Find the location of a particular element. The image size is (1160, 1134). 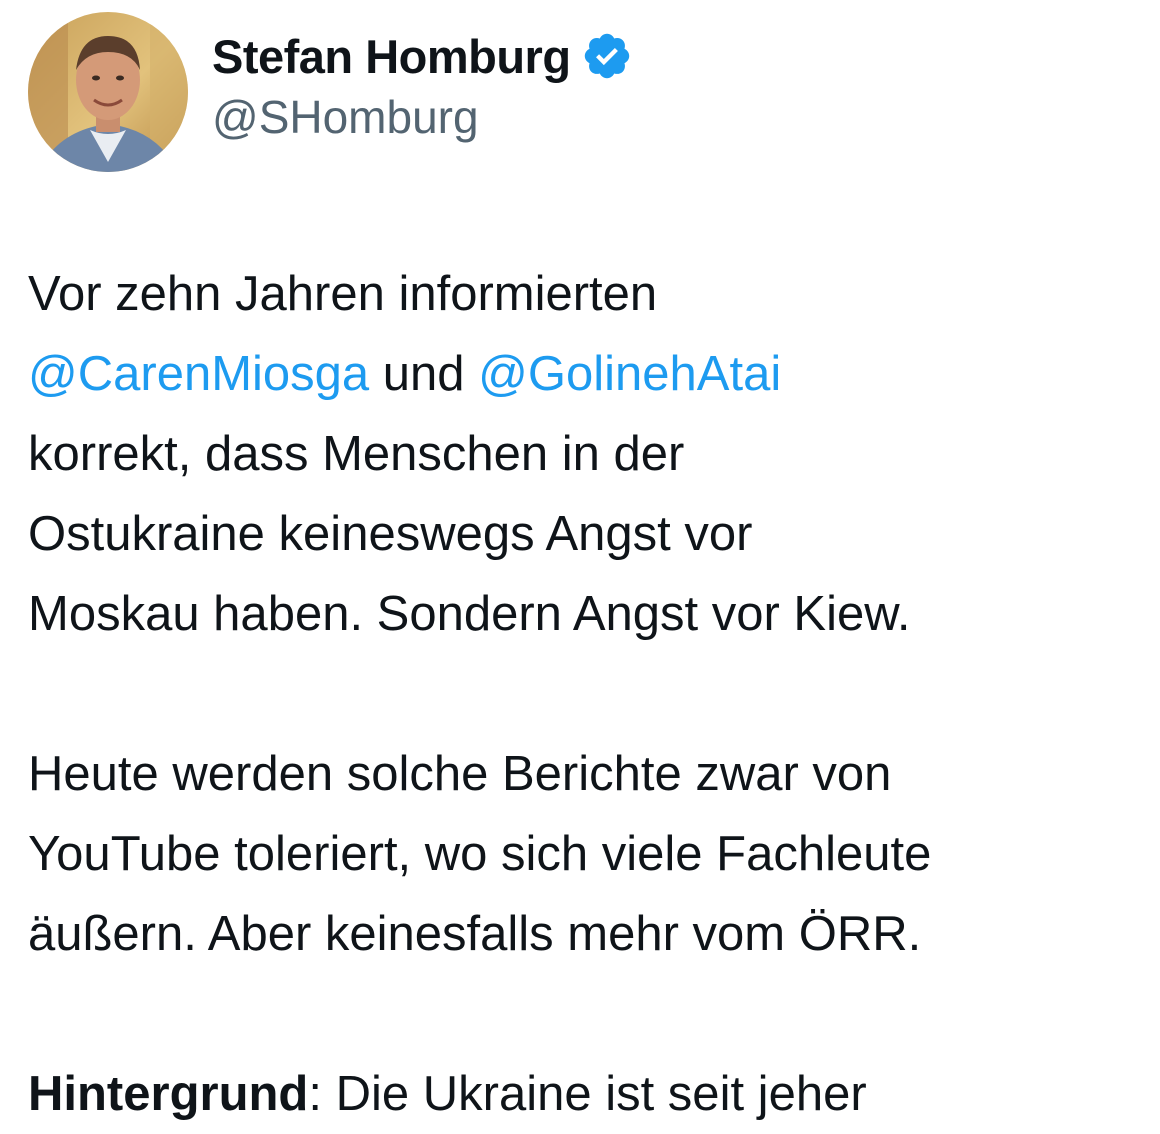

tweet-line: korrekt, dass Menschen in der is located at coordinates (356, 454).